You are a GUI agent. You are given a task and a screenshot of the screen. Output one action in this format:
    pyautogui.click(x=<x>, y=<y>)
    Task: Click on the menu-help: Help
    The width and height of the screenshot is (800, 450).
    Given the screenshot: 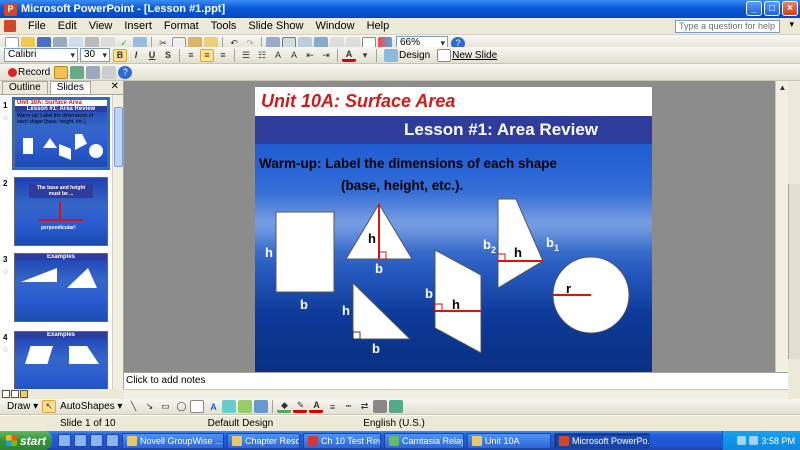 What is the action you would take?
    pyautogui.click(x=378, y=26)
    